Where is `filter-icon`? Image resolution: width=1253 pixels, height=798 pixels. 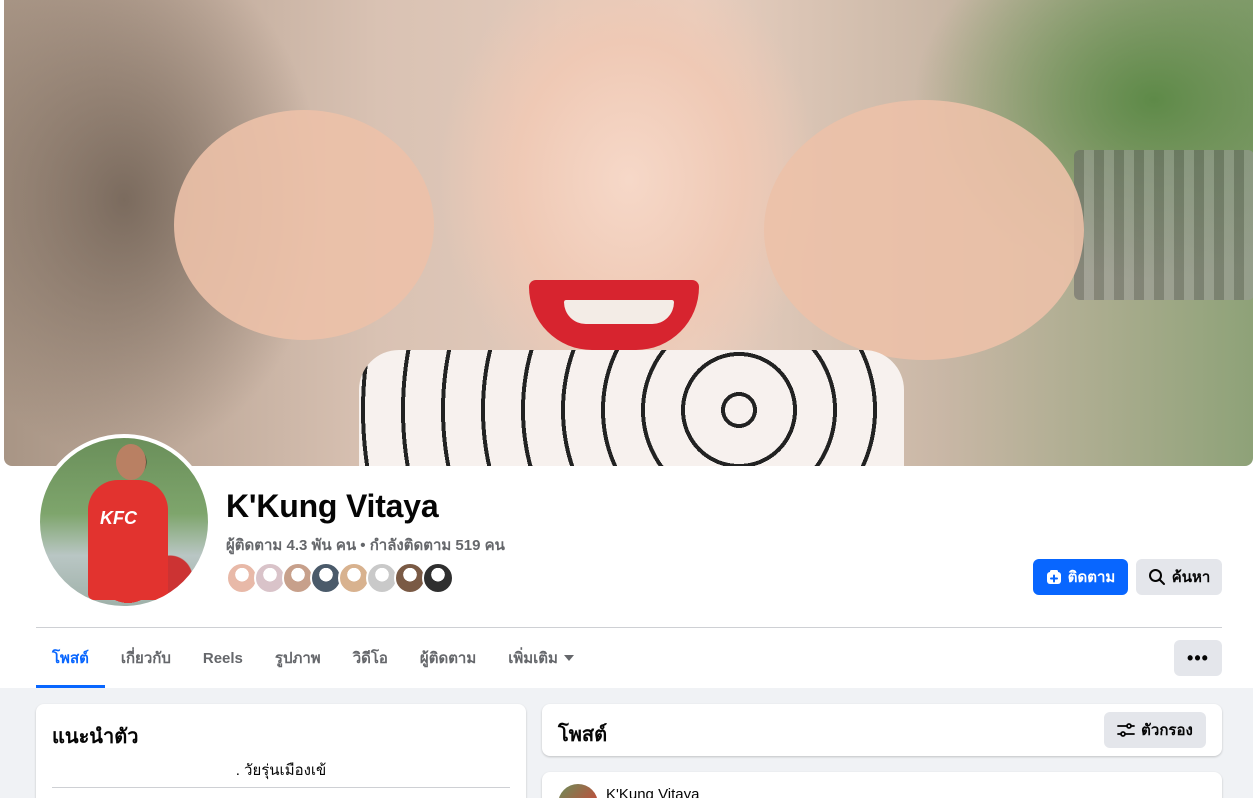
filter-icon is located at coordinates (1126, 730).